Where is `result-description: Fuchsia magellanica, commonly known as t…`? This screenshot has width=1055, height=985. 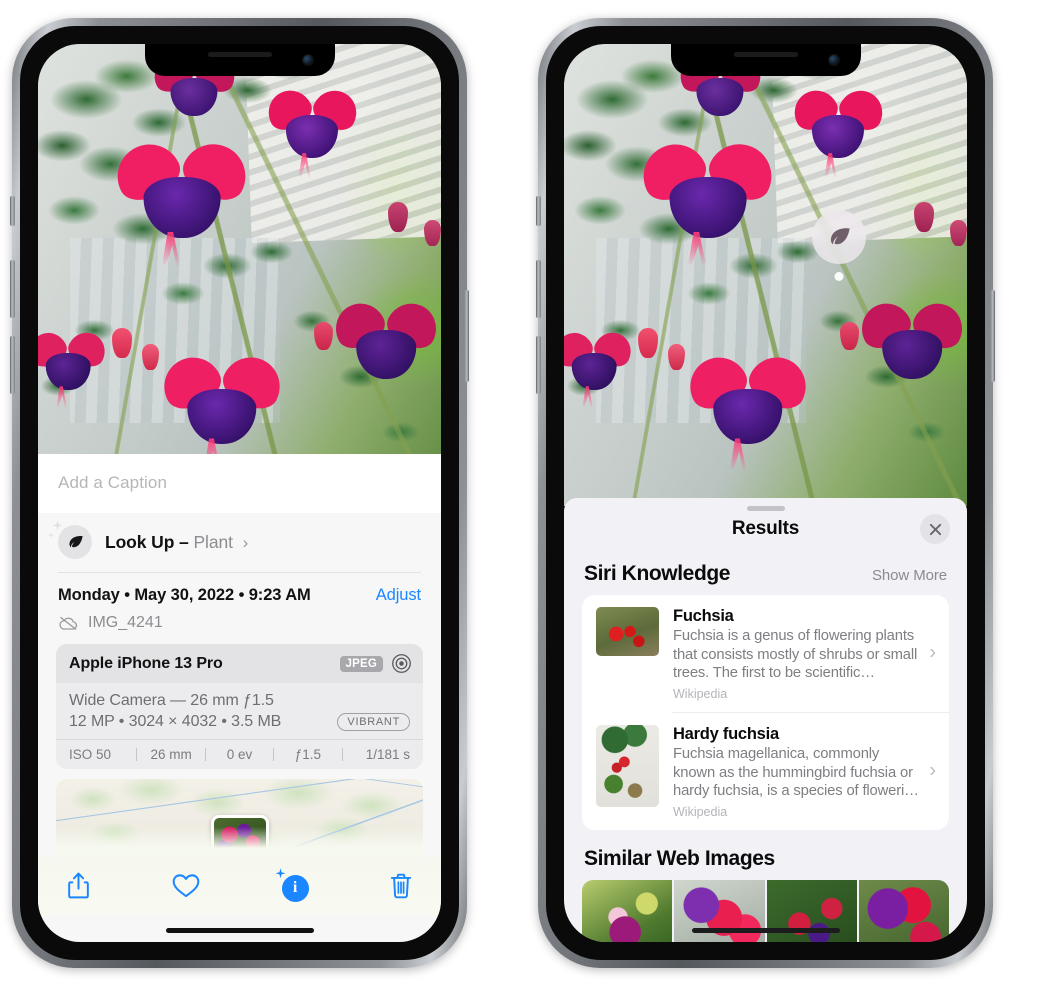
result-description: Fuchsia magellanica, commonly known as t… is located at coordinates (796, 772).